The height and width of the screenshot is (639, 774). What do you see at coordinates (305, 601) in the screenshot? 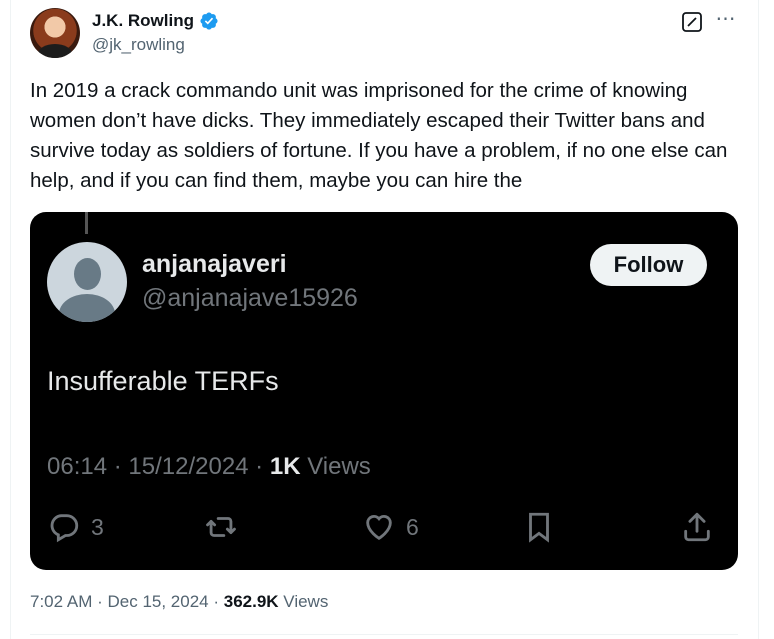
I see `tweet-views-label: Views` at bounding box center [305, 601].